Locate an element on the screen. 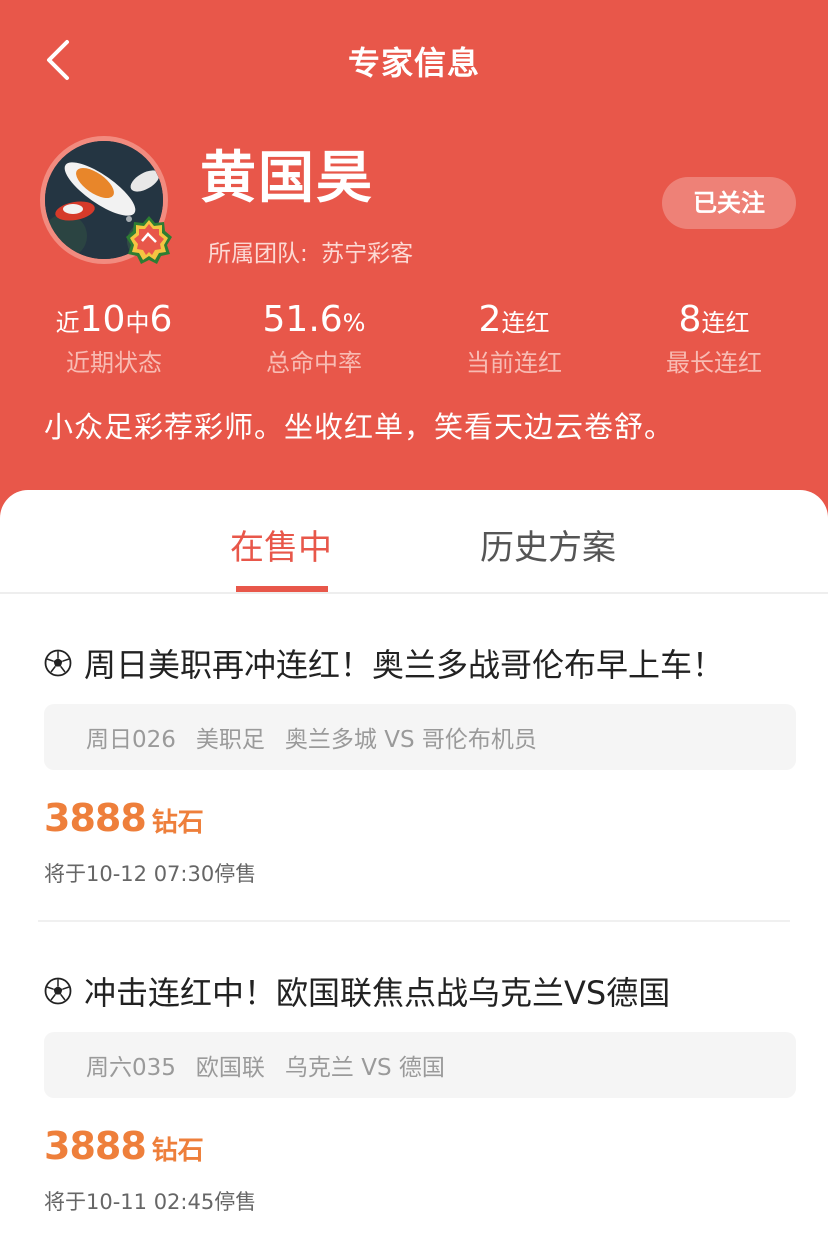 The width and height of the screenshot is (828, 1245). plan-title: 冲击连红中！欧国联焦点战乌克兰VS德国 is located at coordinates (377, 993).